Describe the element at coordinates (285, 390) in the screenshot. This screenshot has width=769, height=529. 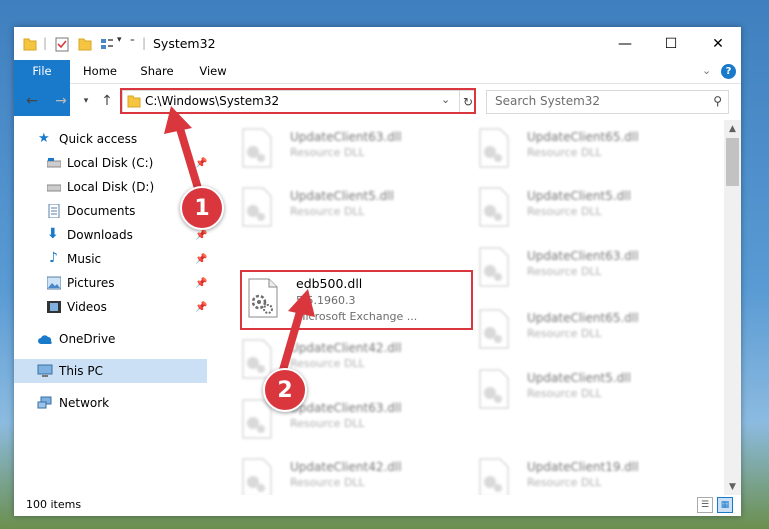
I see `step-2-badge: 2` at that location.